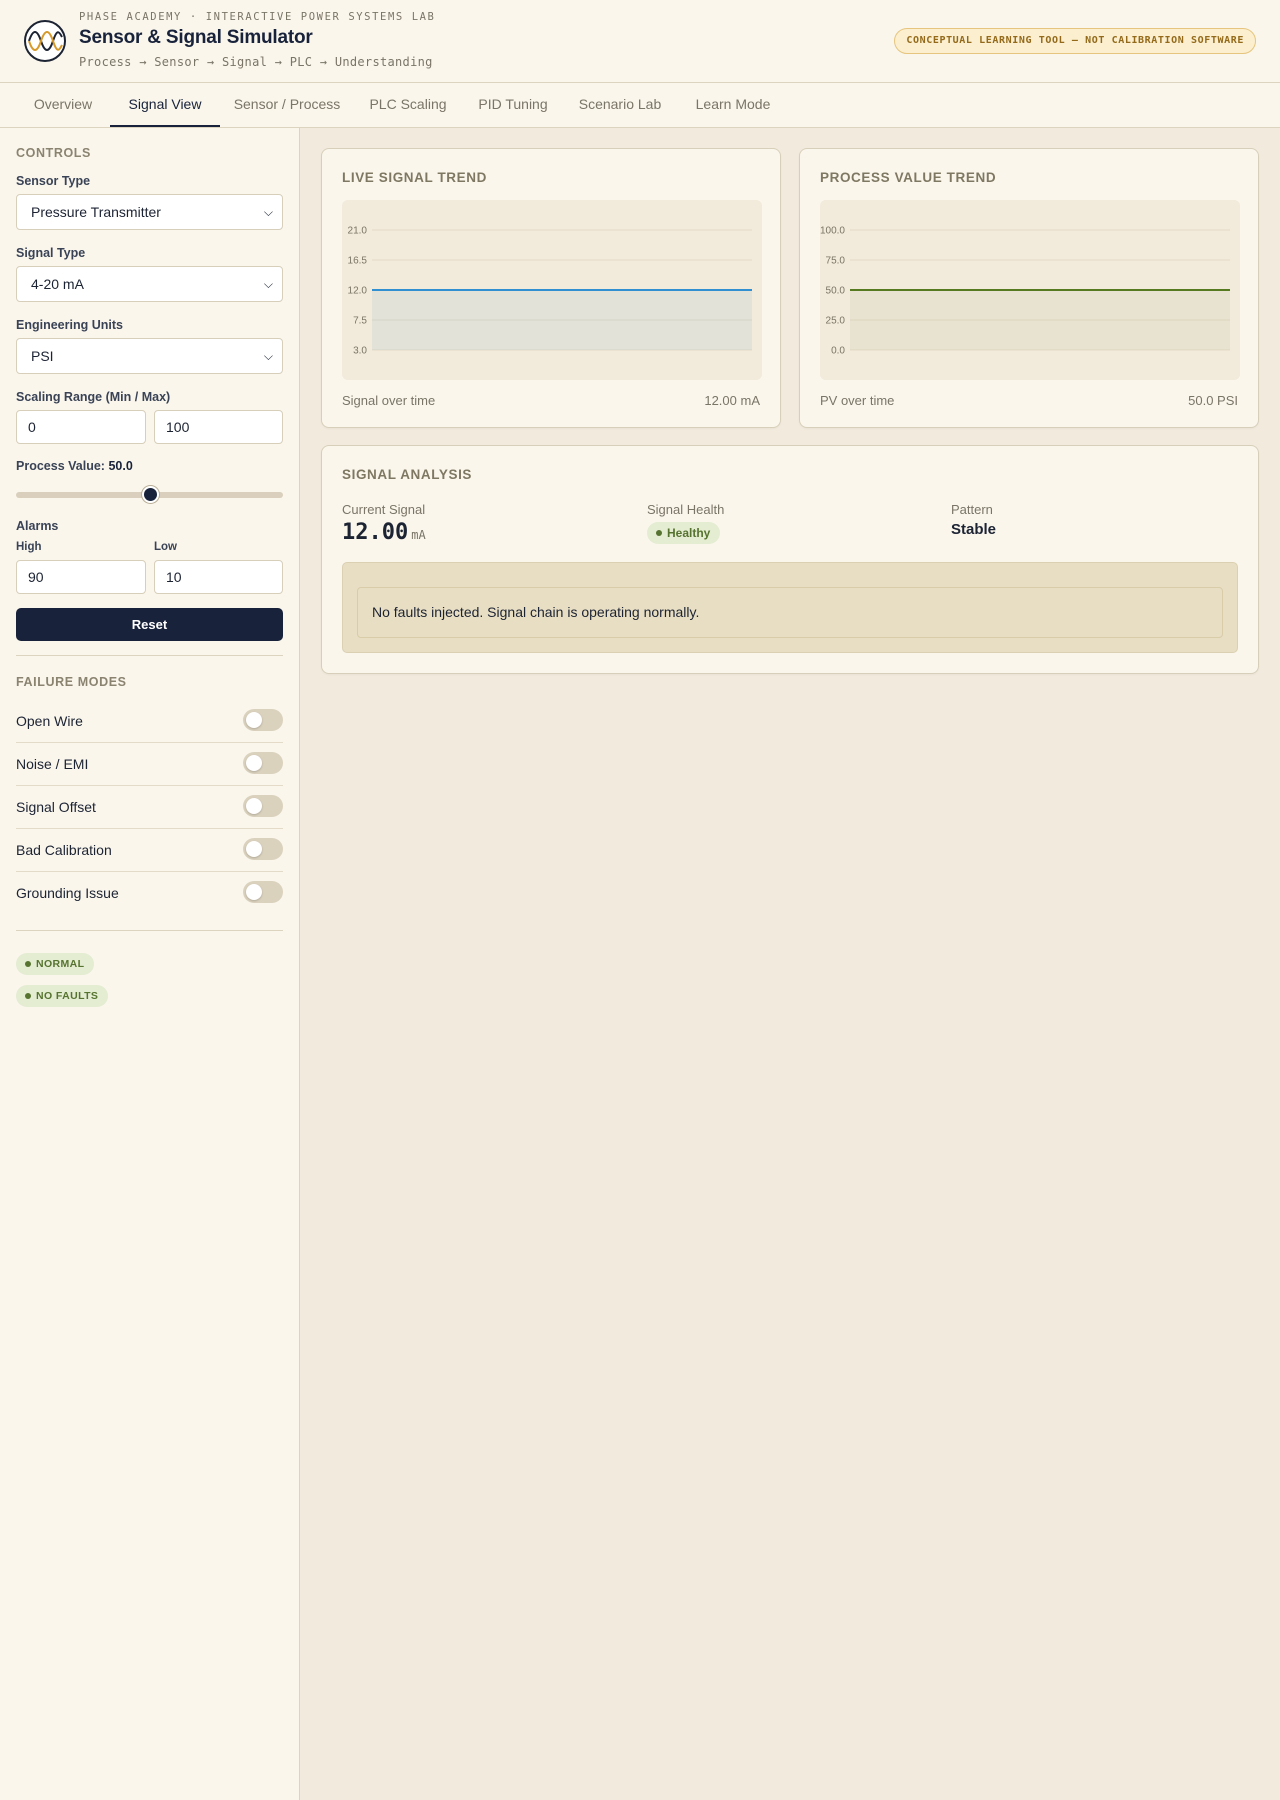  I want to click on signal-offset-toggle, so click(263, 806).